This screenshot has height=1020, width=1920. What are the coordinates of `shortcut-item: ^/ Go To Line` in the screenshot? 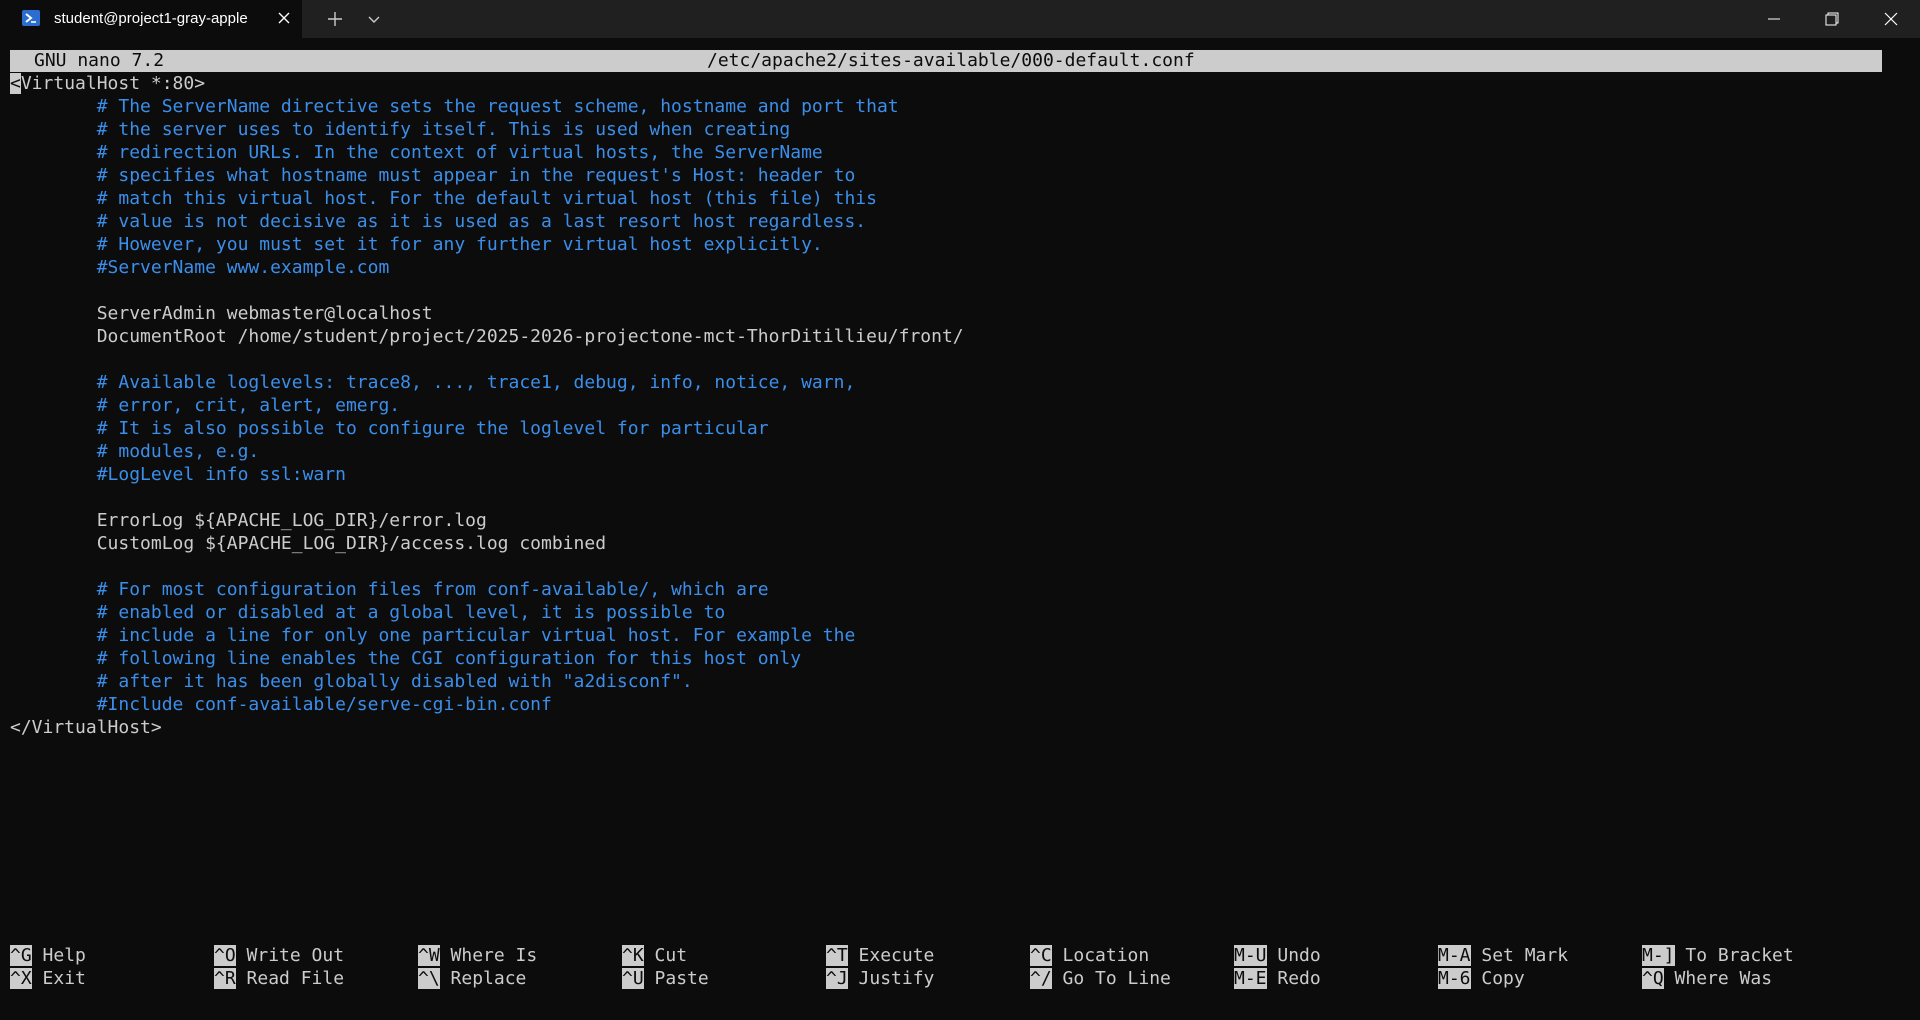 It's located at (1100, 978).